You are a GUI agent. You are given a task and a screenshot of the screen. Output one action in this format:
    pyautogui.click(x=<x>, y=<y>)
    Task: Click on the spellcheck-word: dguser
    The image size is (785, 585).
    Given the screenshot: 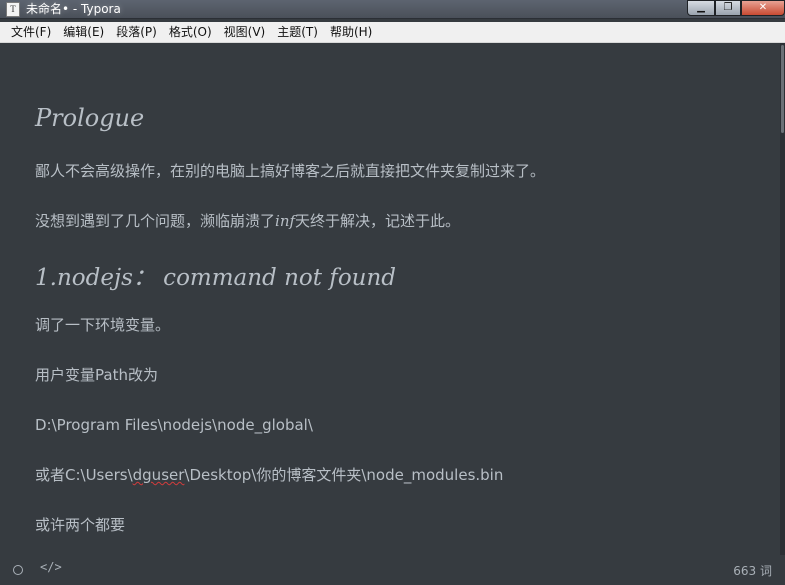 What is the action you would take?
    pyautogui.click(x=159, y=475)
    